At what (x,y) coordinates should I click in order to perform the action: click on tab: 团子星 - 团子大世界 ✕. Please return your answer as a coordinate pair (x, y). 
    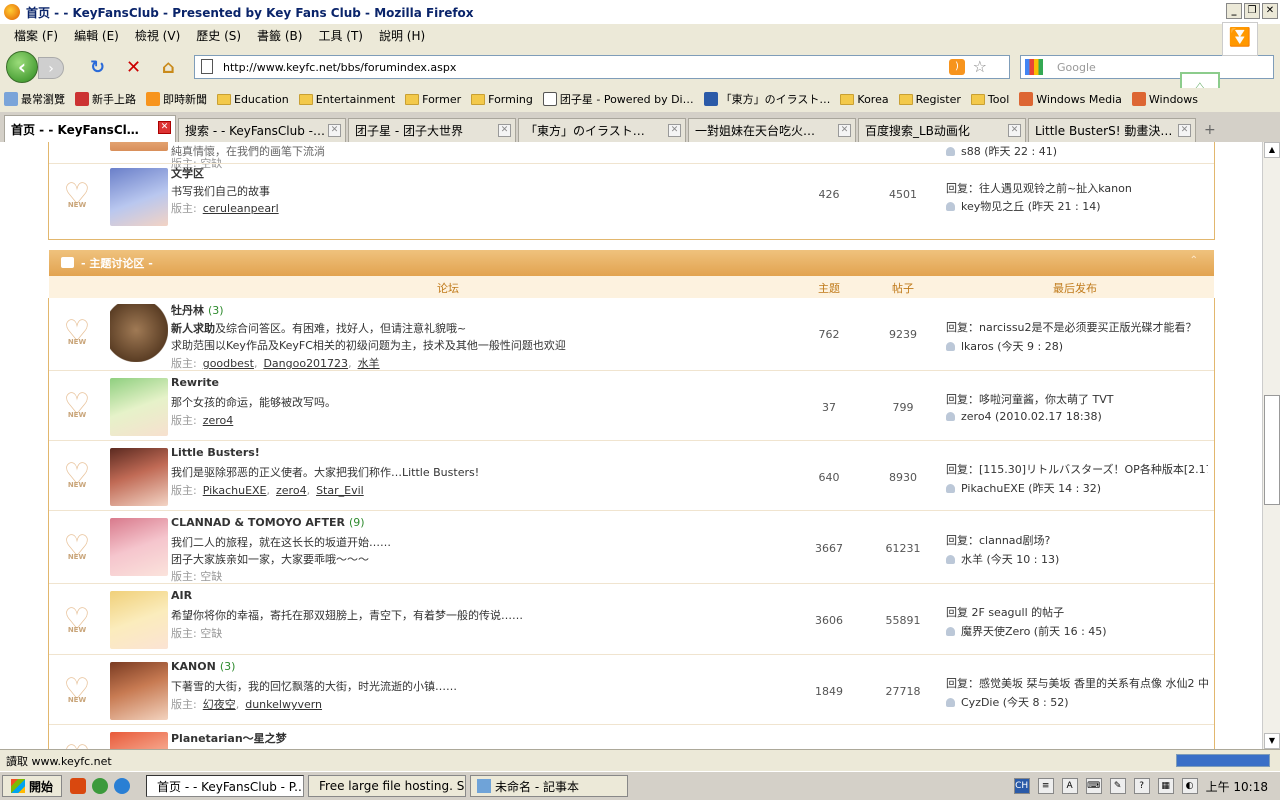
    Looking at the image, I should click on (432, 130).